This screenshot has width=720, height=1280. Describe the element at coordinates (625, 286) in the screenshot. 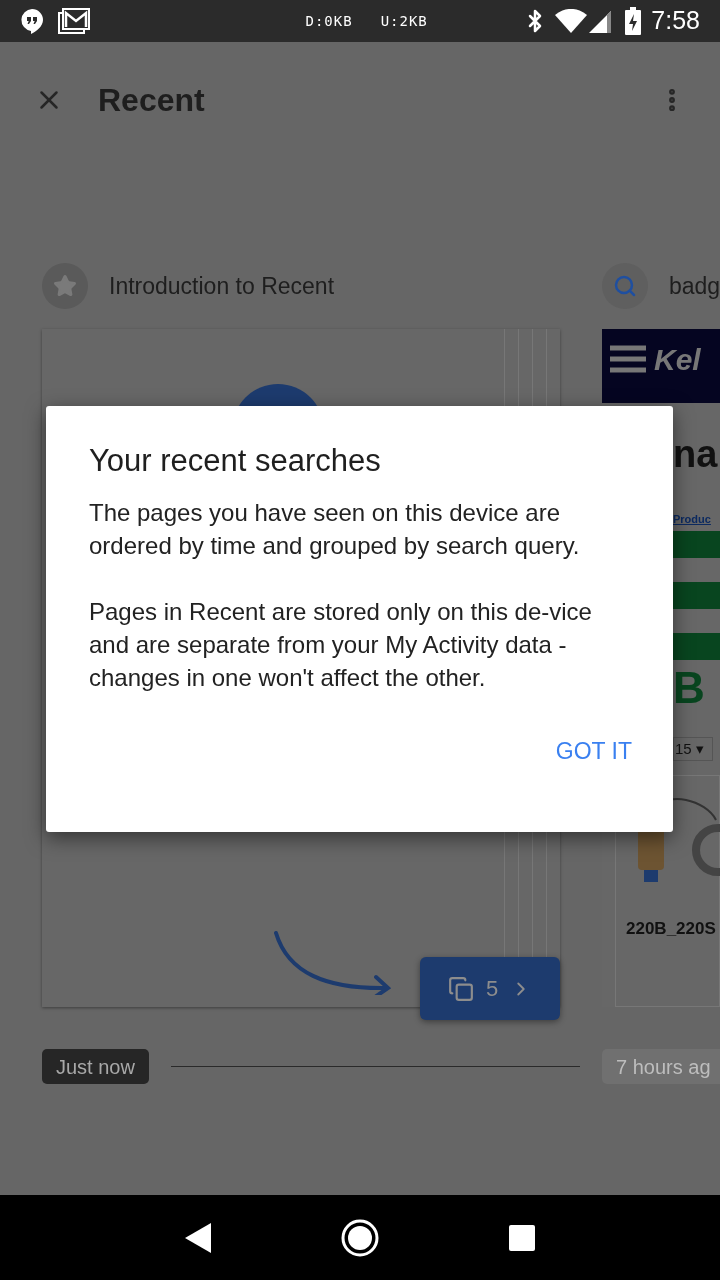

I see `search-icon` at that location.